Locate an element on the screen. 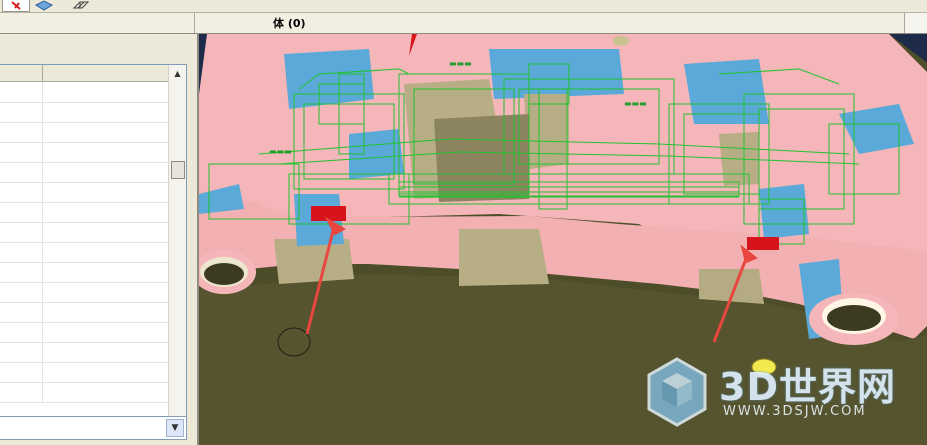  vertical-scrollbar: ▲ ▼ is located at coordinates (177, 252).